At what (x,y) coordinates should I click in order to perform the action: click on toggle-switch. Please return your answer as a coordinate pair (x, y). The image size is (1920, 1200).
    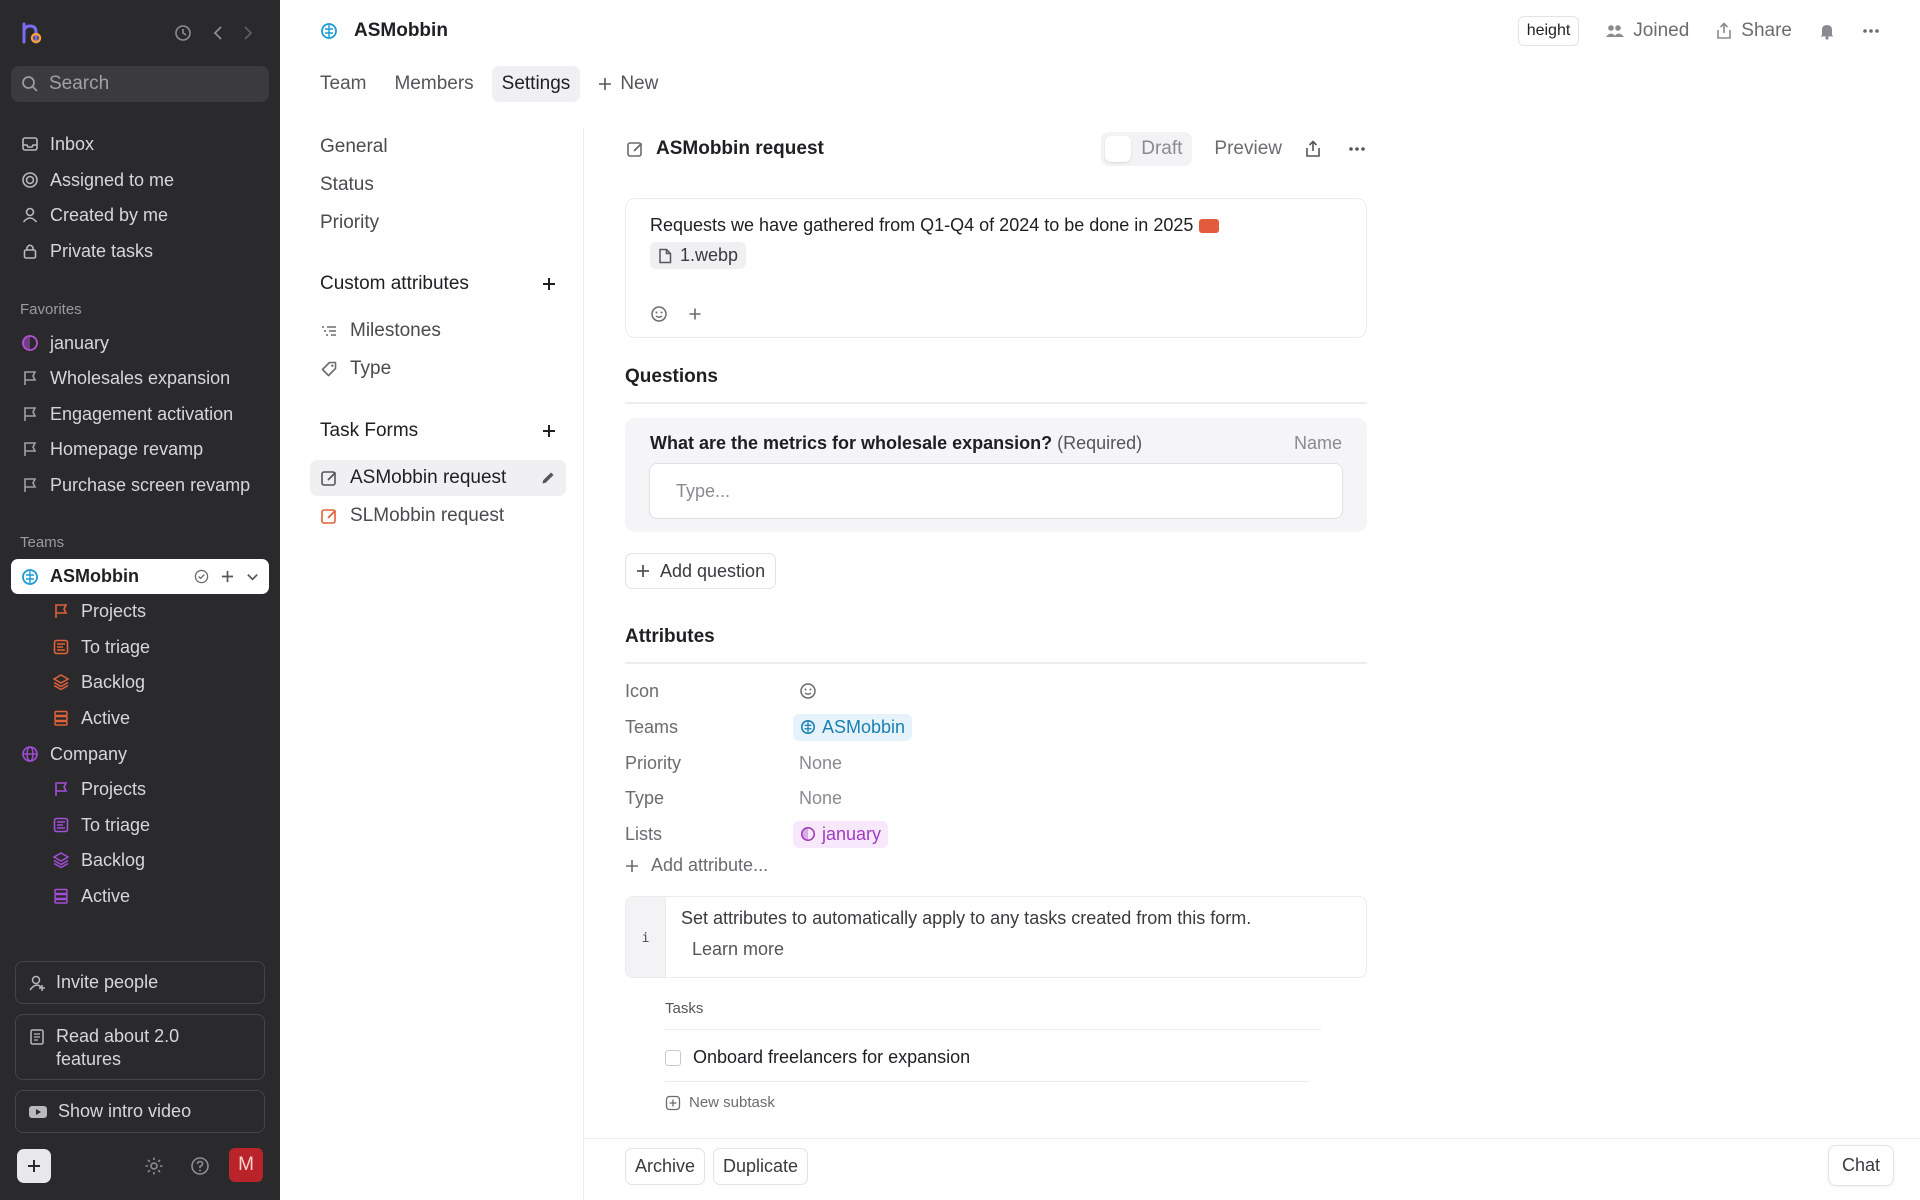
    Looking at the image, I should click on (1118, 149).